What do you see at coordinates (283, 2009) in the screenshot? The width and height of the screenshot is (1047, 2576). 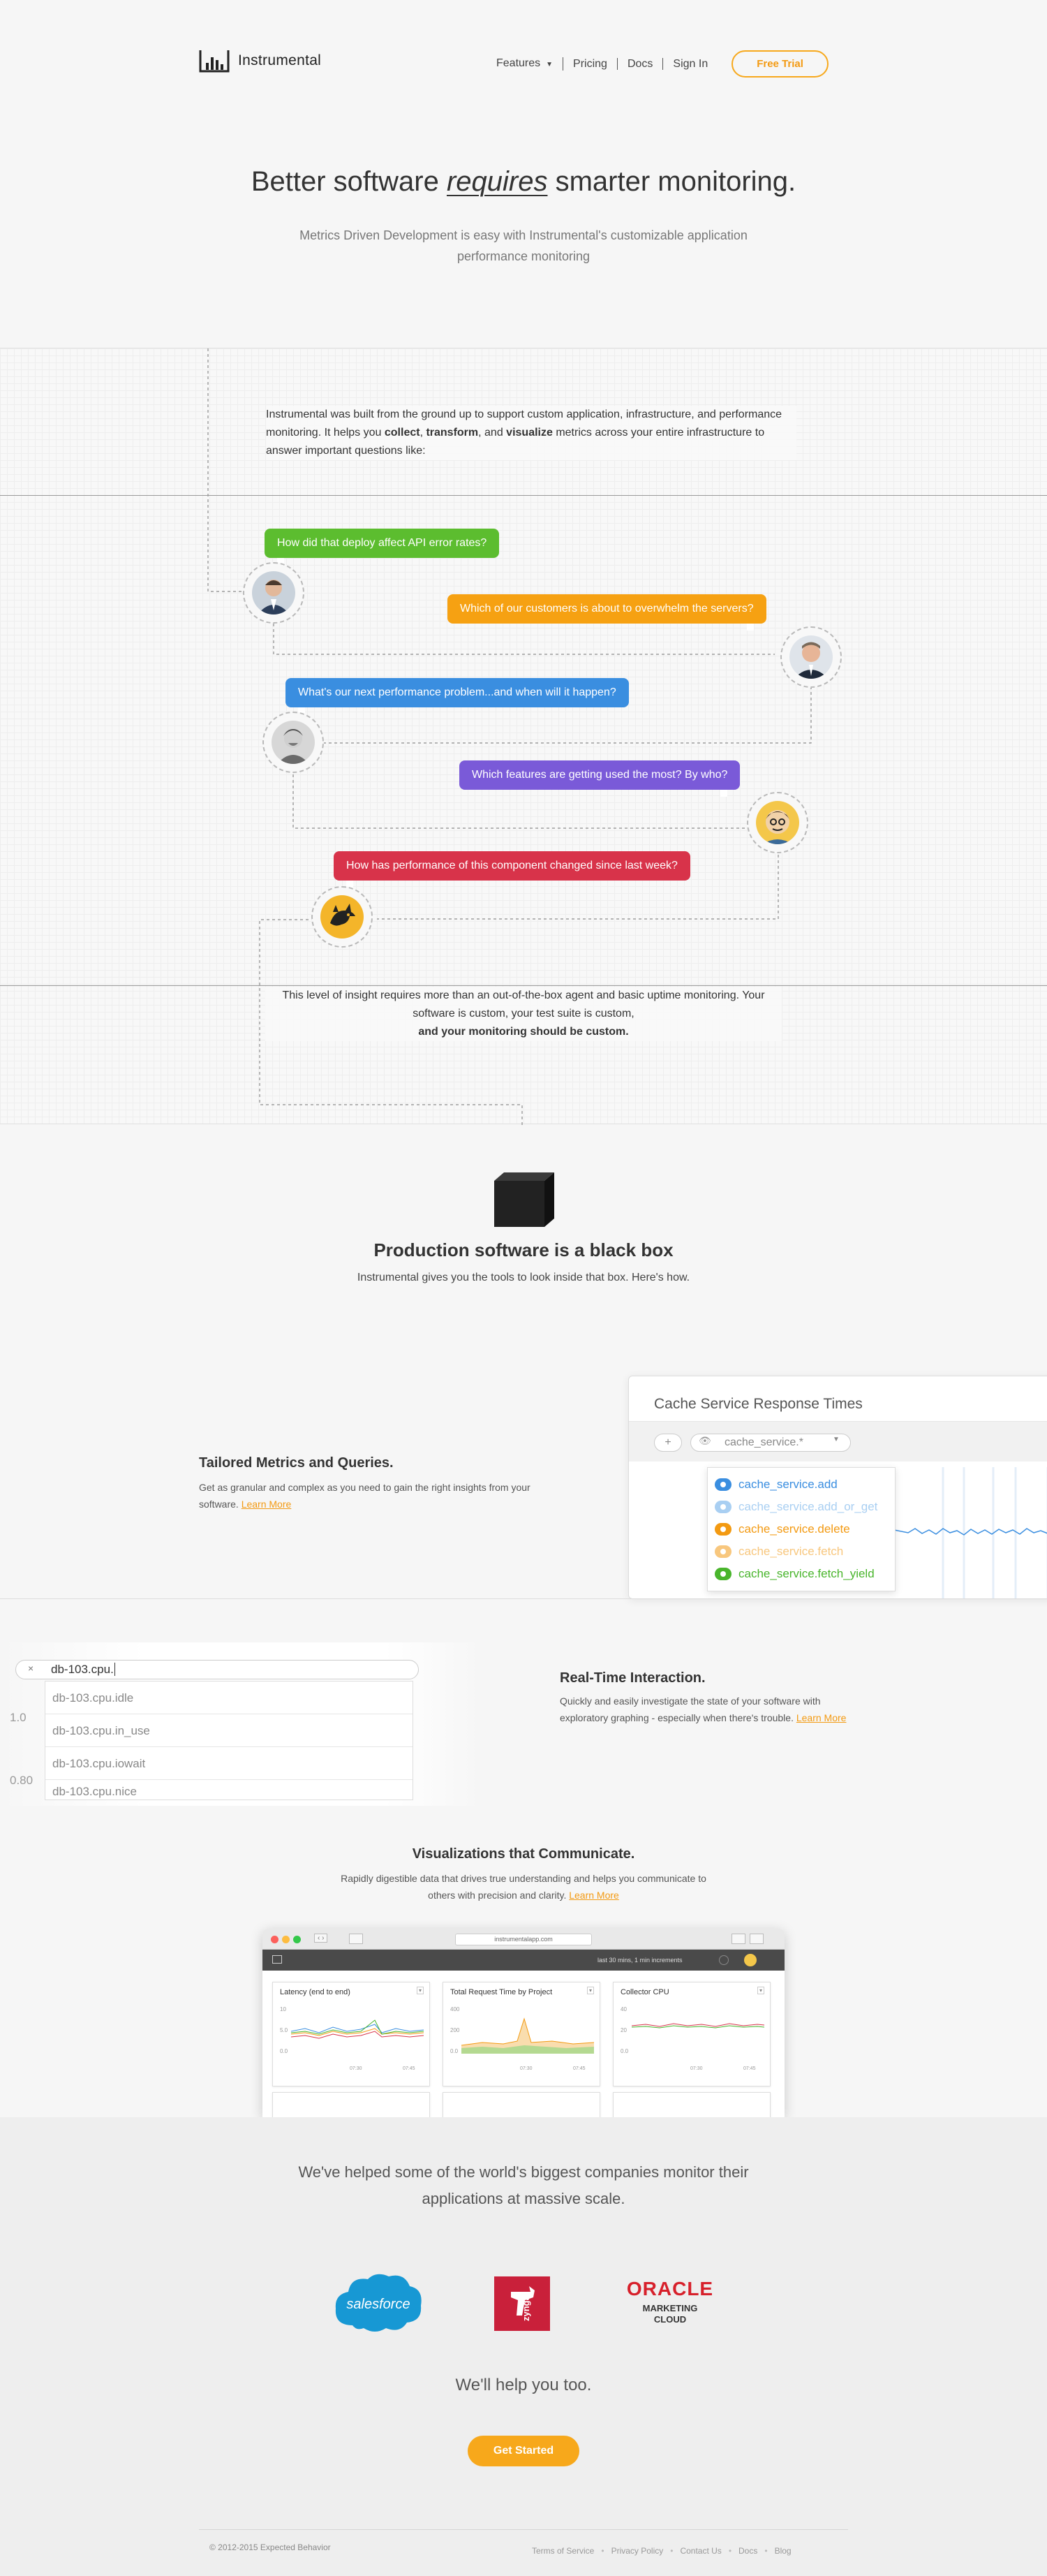 I see `axis-label: 10` at bounding box center [283, 2009].